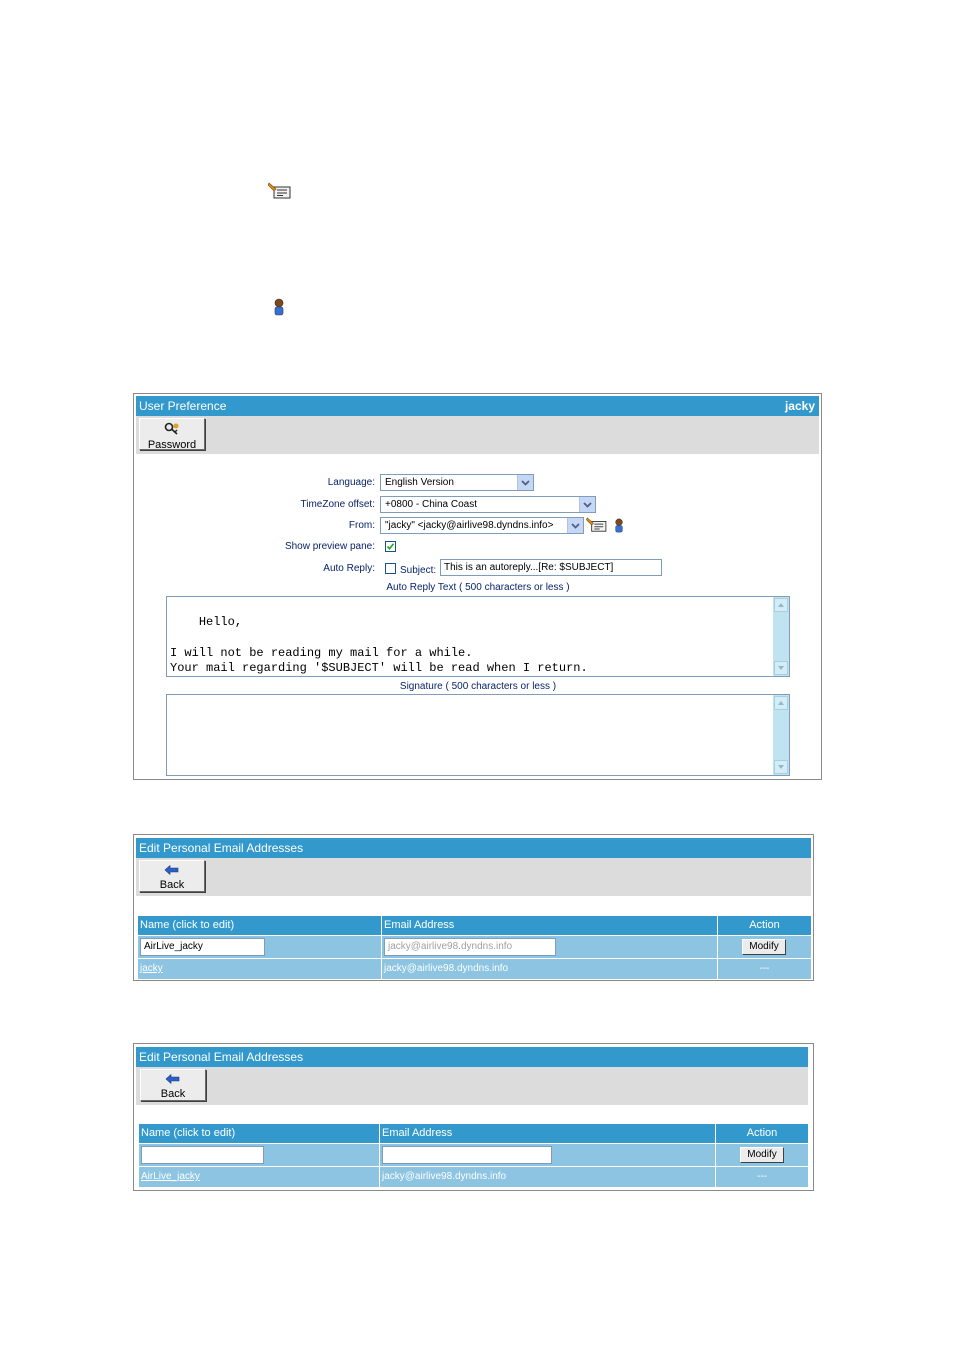 Image resolution: width=954 pixels, height=1350 pixels. What do you see at coordinates (329, 546) in the screenshot?
I see `preview-pane-label: Show preview pane:` at bounding box center [329, 546].